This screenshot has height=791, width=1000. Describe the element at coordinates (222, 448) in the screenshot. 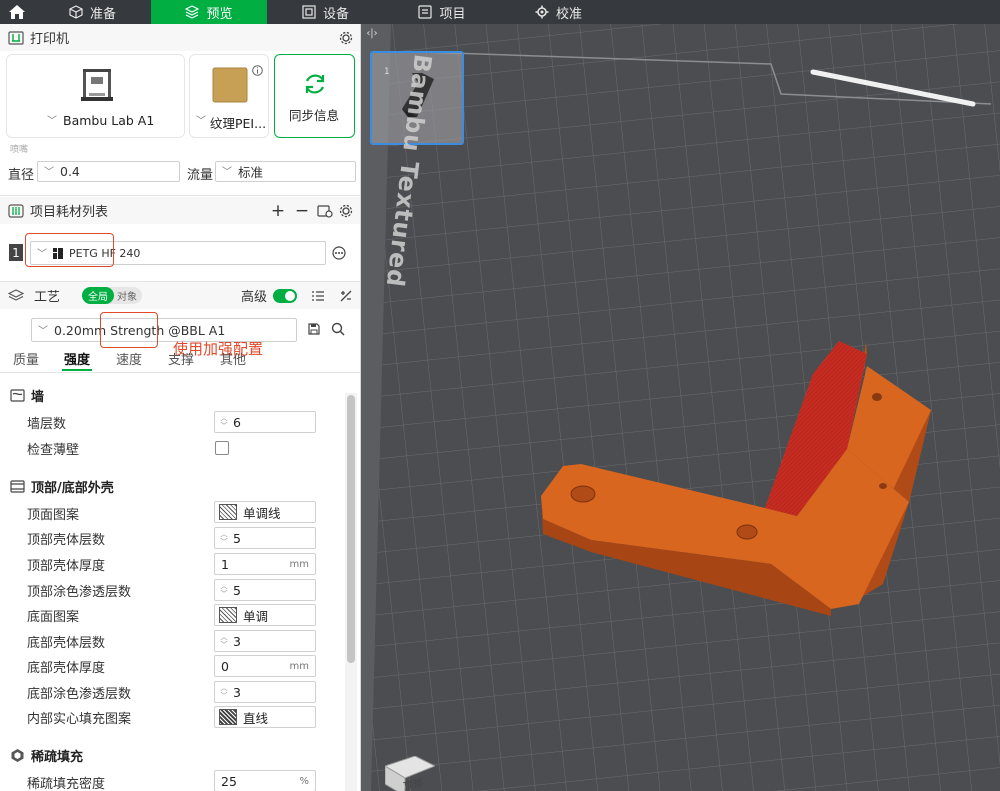

I see `detect-thin-wall-checkbox` at that location.